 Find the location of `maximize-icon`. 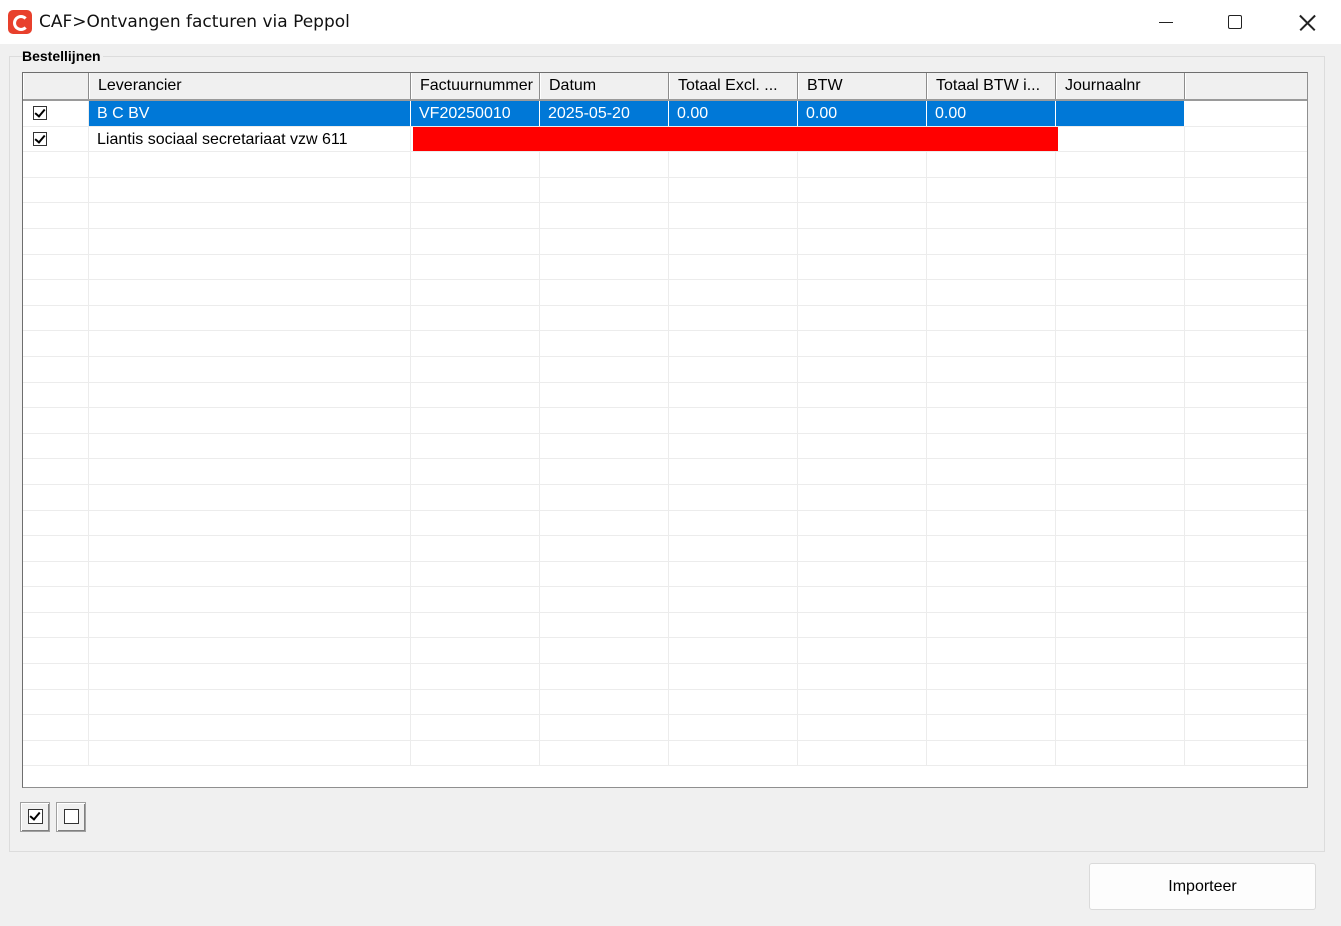

maximize-icon is located at coordinates (1235, 22).